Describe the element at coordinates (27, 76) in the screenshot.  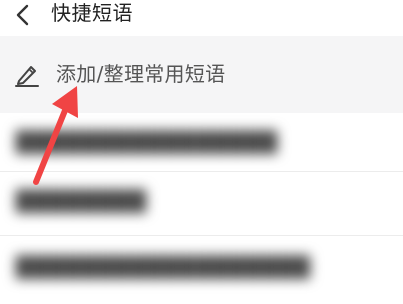
I see `pencil-edit-icon` at that location.